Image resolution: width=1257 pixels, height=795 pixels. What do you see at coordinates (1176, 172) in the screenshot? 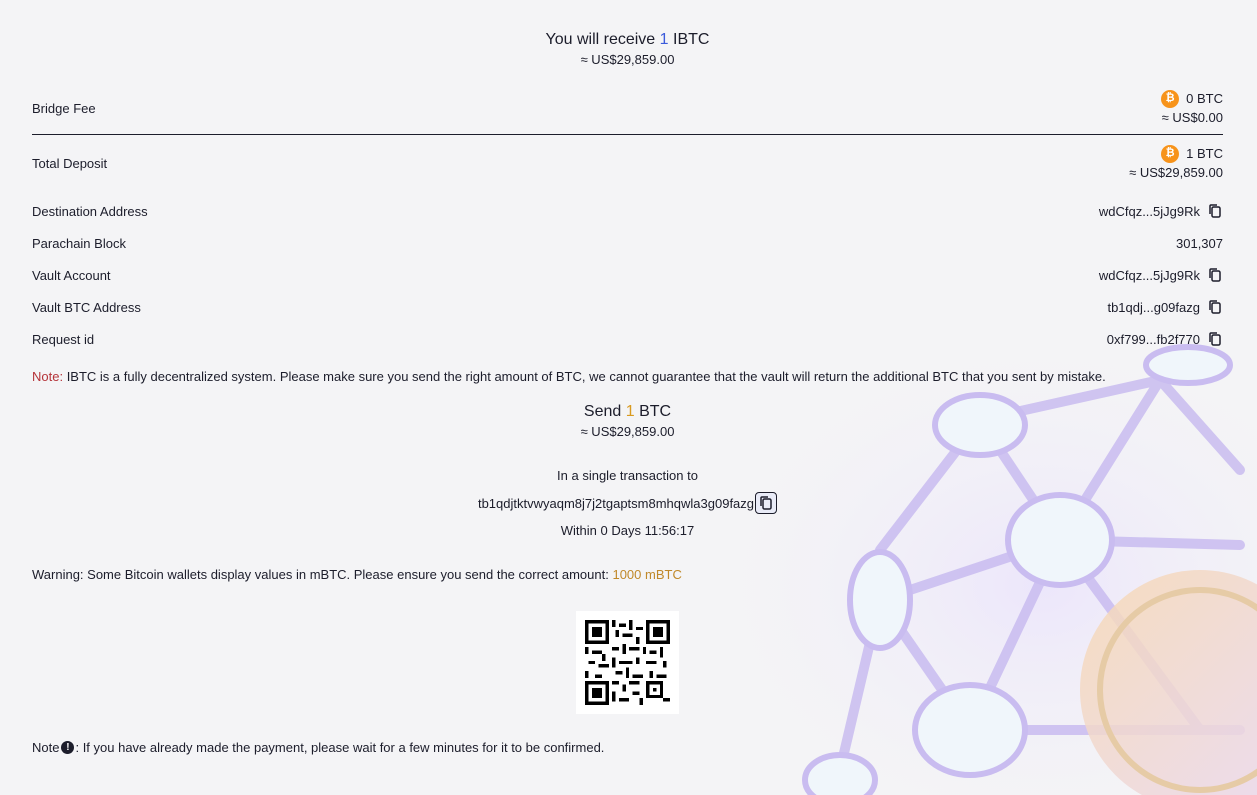
I see `total-deposit-usd: ≈ US$29,859.00` at bounding box center [1176, 172].